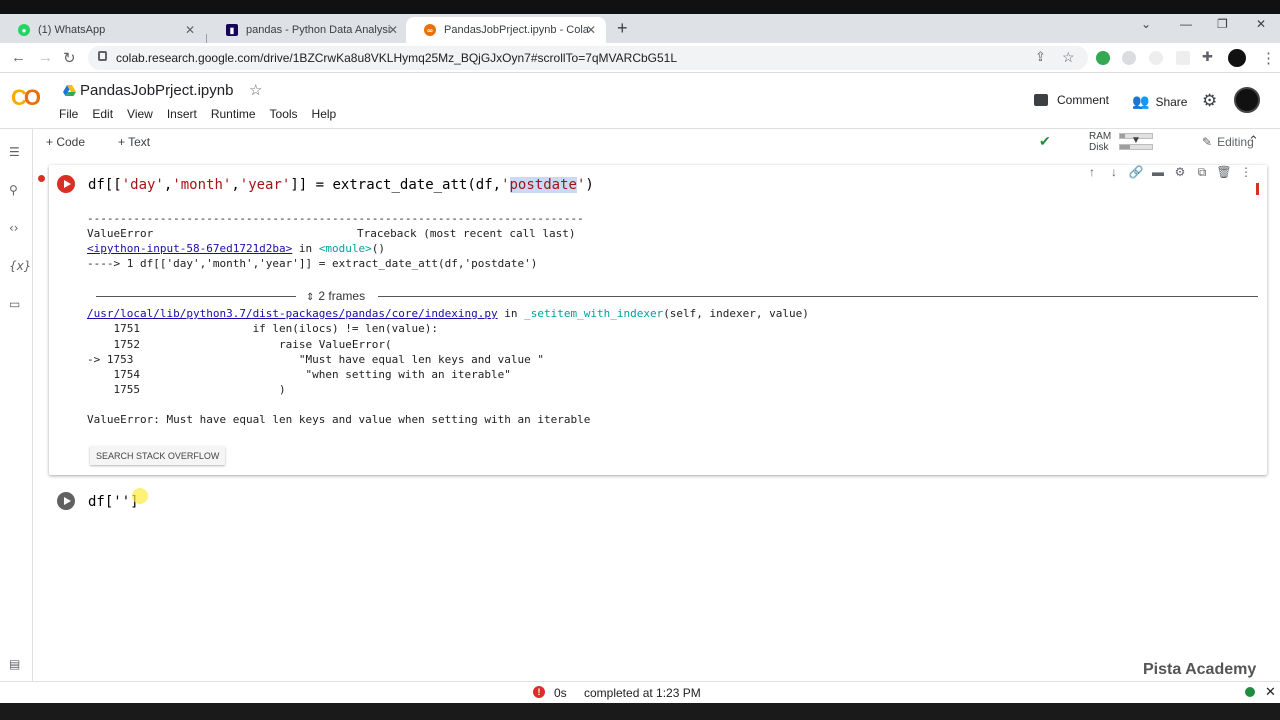  Describe the element at coordinates (1158, 174) in the screenshot. I see `comment-cell-icon: ▬` at that location.